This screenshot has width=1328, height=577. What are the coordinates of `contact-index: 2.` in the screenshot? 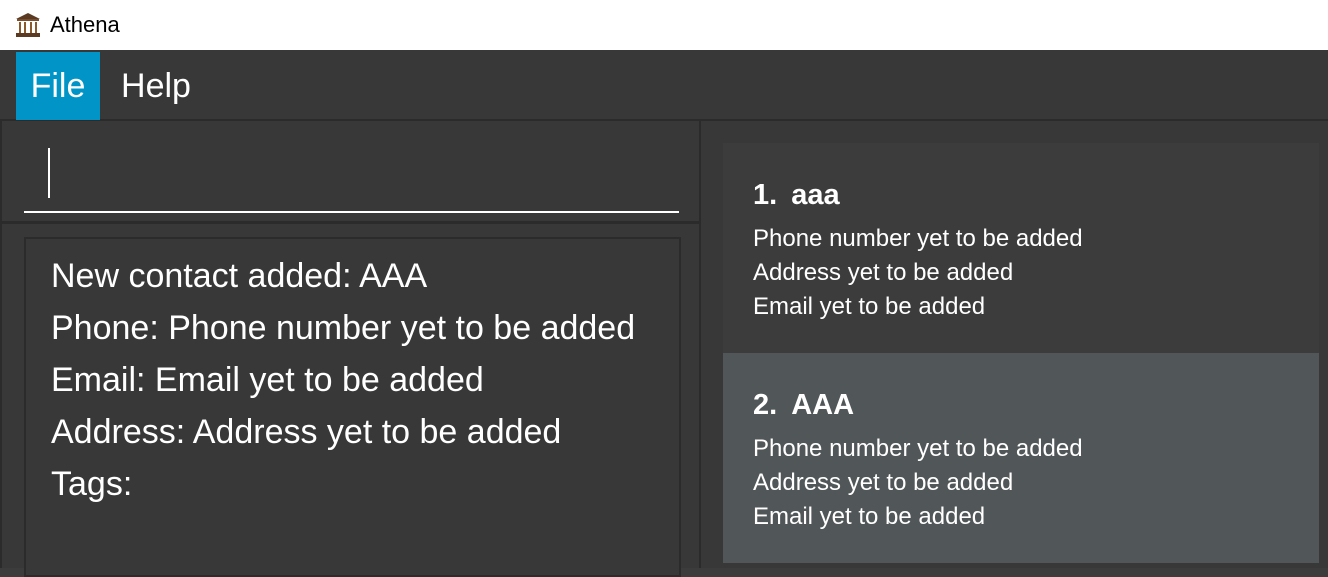 It's located at (765, 405).